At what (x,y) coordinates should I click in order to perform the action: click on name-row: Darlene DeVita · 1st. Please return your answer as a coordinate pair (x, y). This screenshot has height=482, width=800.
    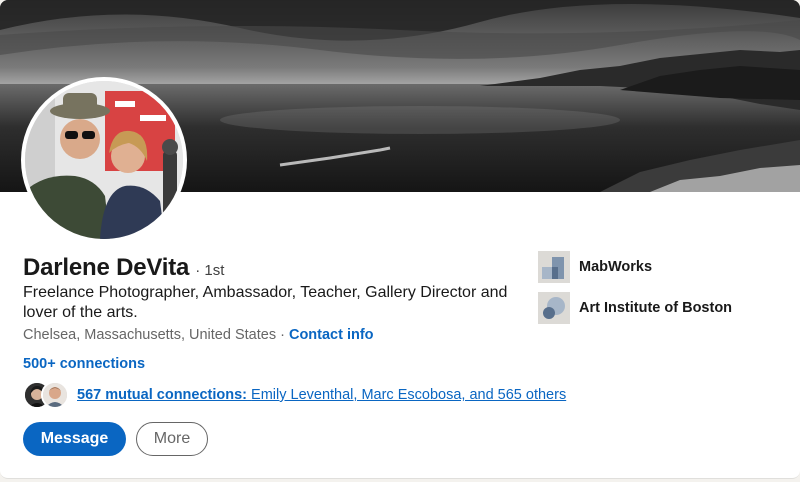
    Looking at the image, I should click on (123, 268).